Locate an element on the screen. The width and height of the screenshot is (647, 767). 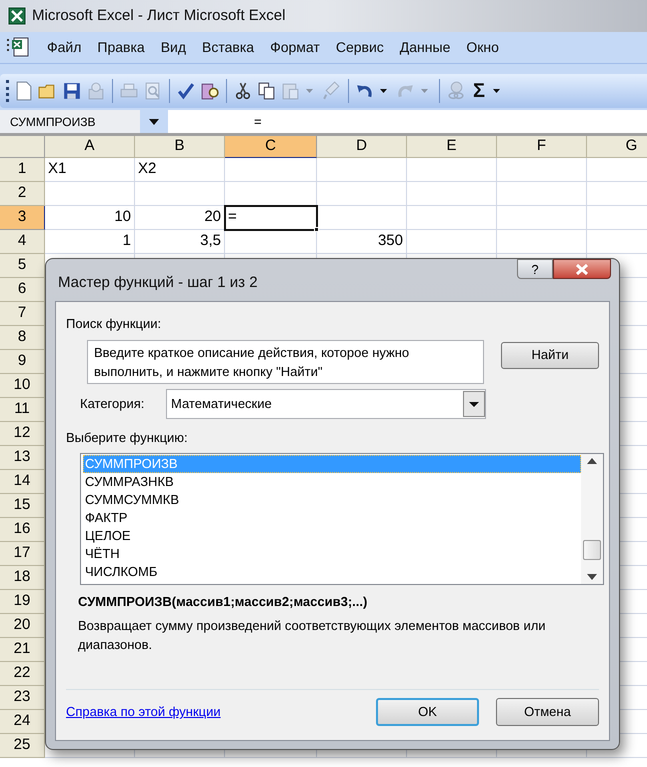
function-list-item: ЦЕЛОЕ is located at coordinates (332, 536).